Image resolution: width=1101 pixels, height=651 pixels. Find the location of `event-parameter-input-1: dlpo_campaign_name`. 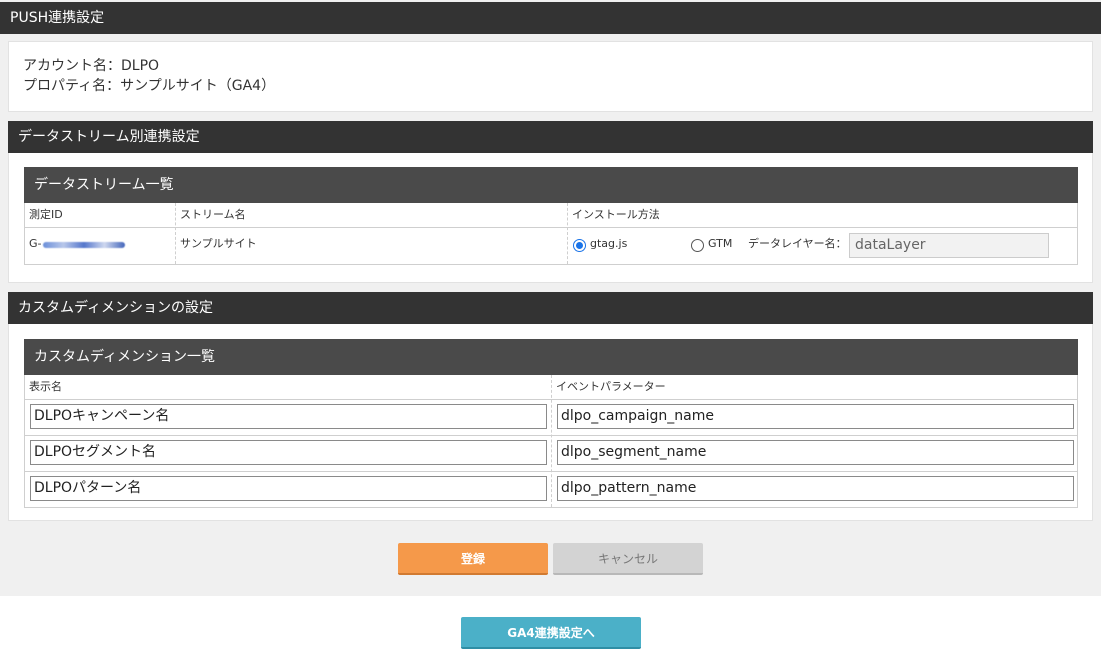

event-parameter-input-1: dlpo_campaign_name is located at coordinates (815, 416).